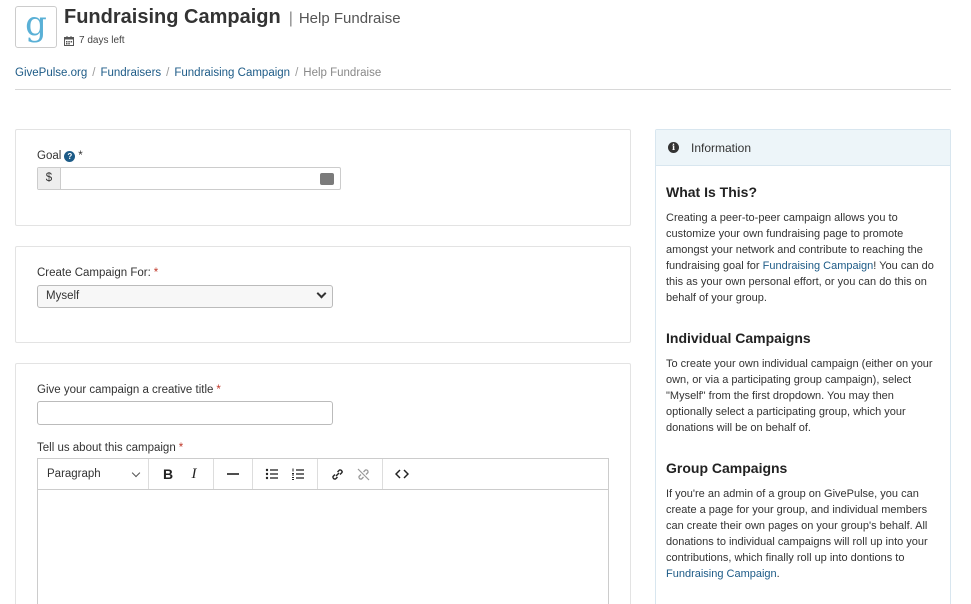 This screenshot has height=604, width=971. What do you see at coordinates (349, 18) in the screenshot?
I see `page-subtitle: Help Fundraise` at bounding box center [349, 18].